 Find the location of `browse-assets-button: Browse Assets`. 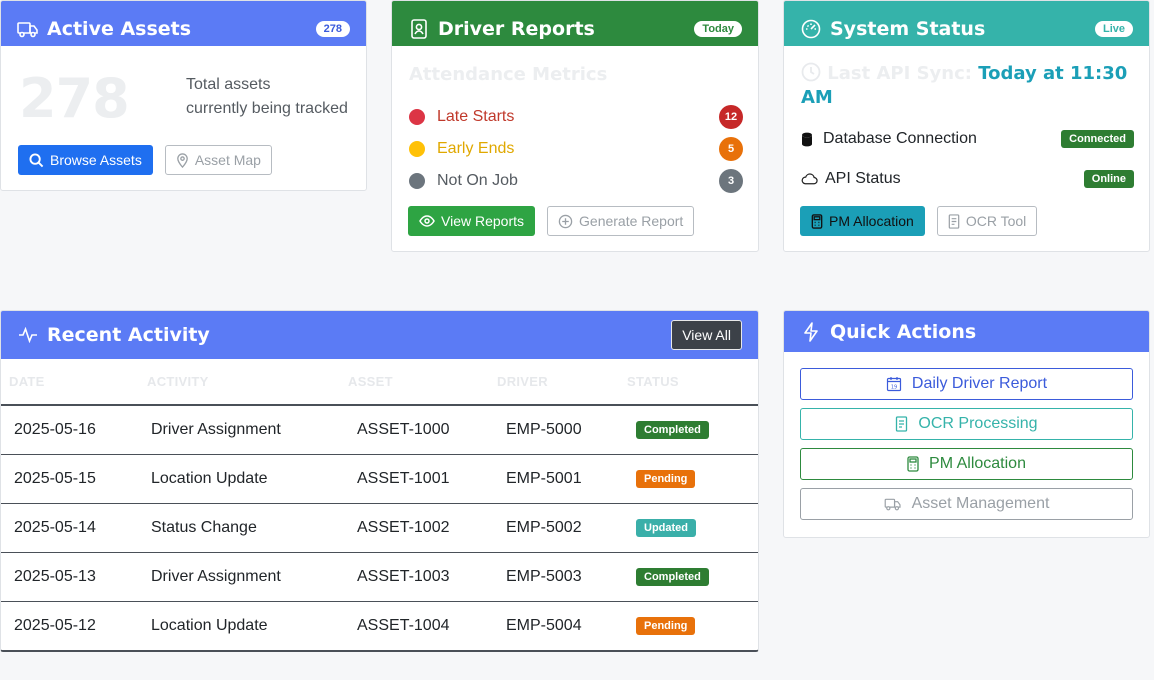

browse-assets-button: Browse Assets is located at coordinates (85, 160).